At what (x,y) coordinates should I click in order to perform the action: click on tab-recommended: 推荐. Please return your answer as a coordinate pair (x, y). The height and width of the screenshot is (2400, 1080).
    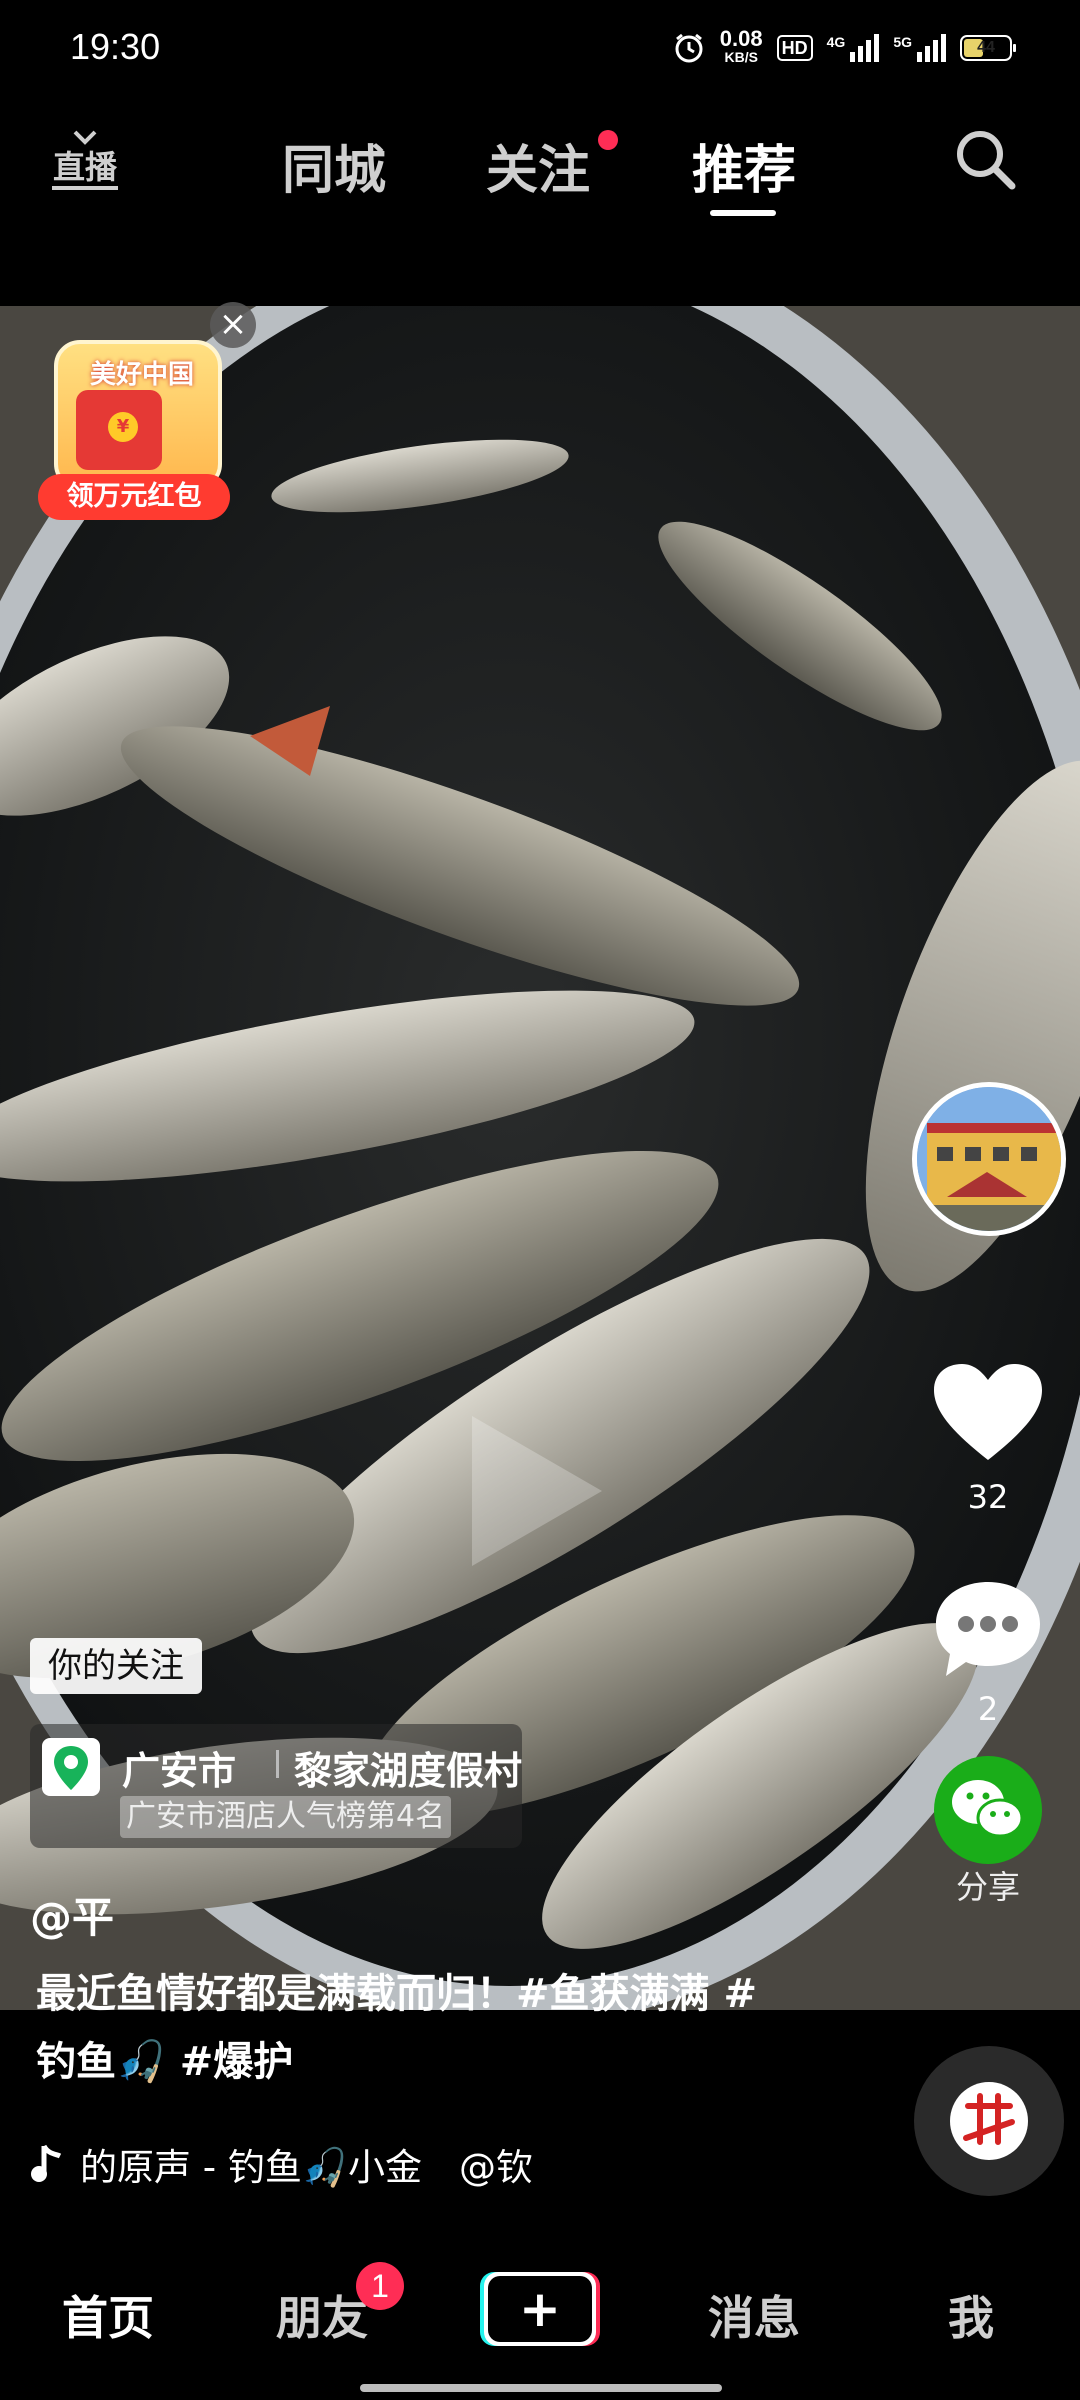
    Looking at the image, I should click on (744, 165).